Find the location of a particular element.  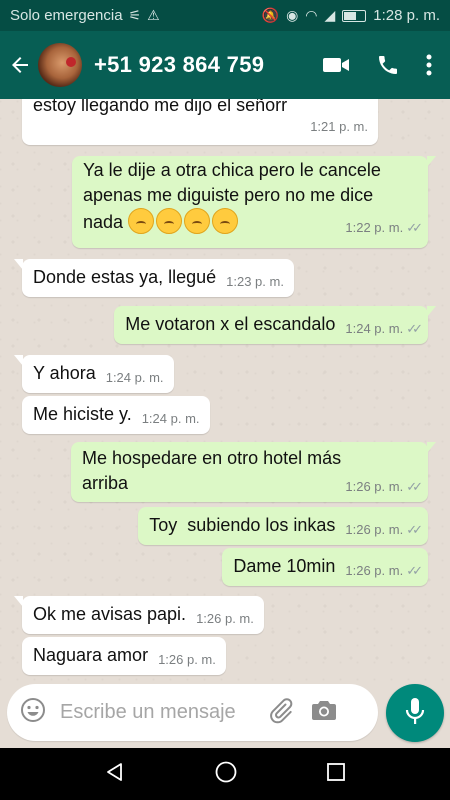

message-text: Me hiciste y. is located at coordinates (82, 414).